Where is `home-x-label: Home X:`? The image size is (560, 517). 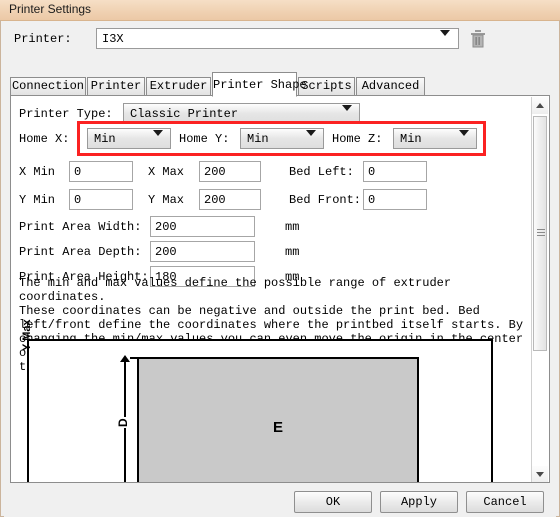 home-x-label: Home X: is located at coordinates (44, 139).